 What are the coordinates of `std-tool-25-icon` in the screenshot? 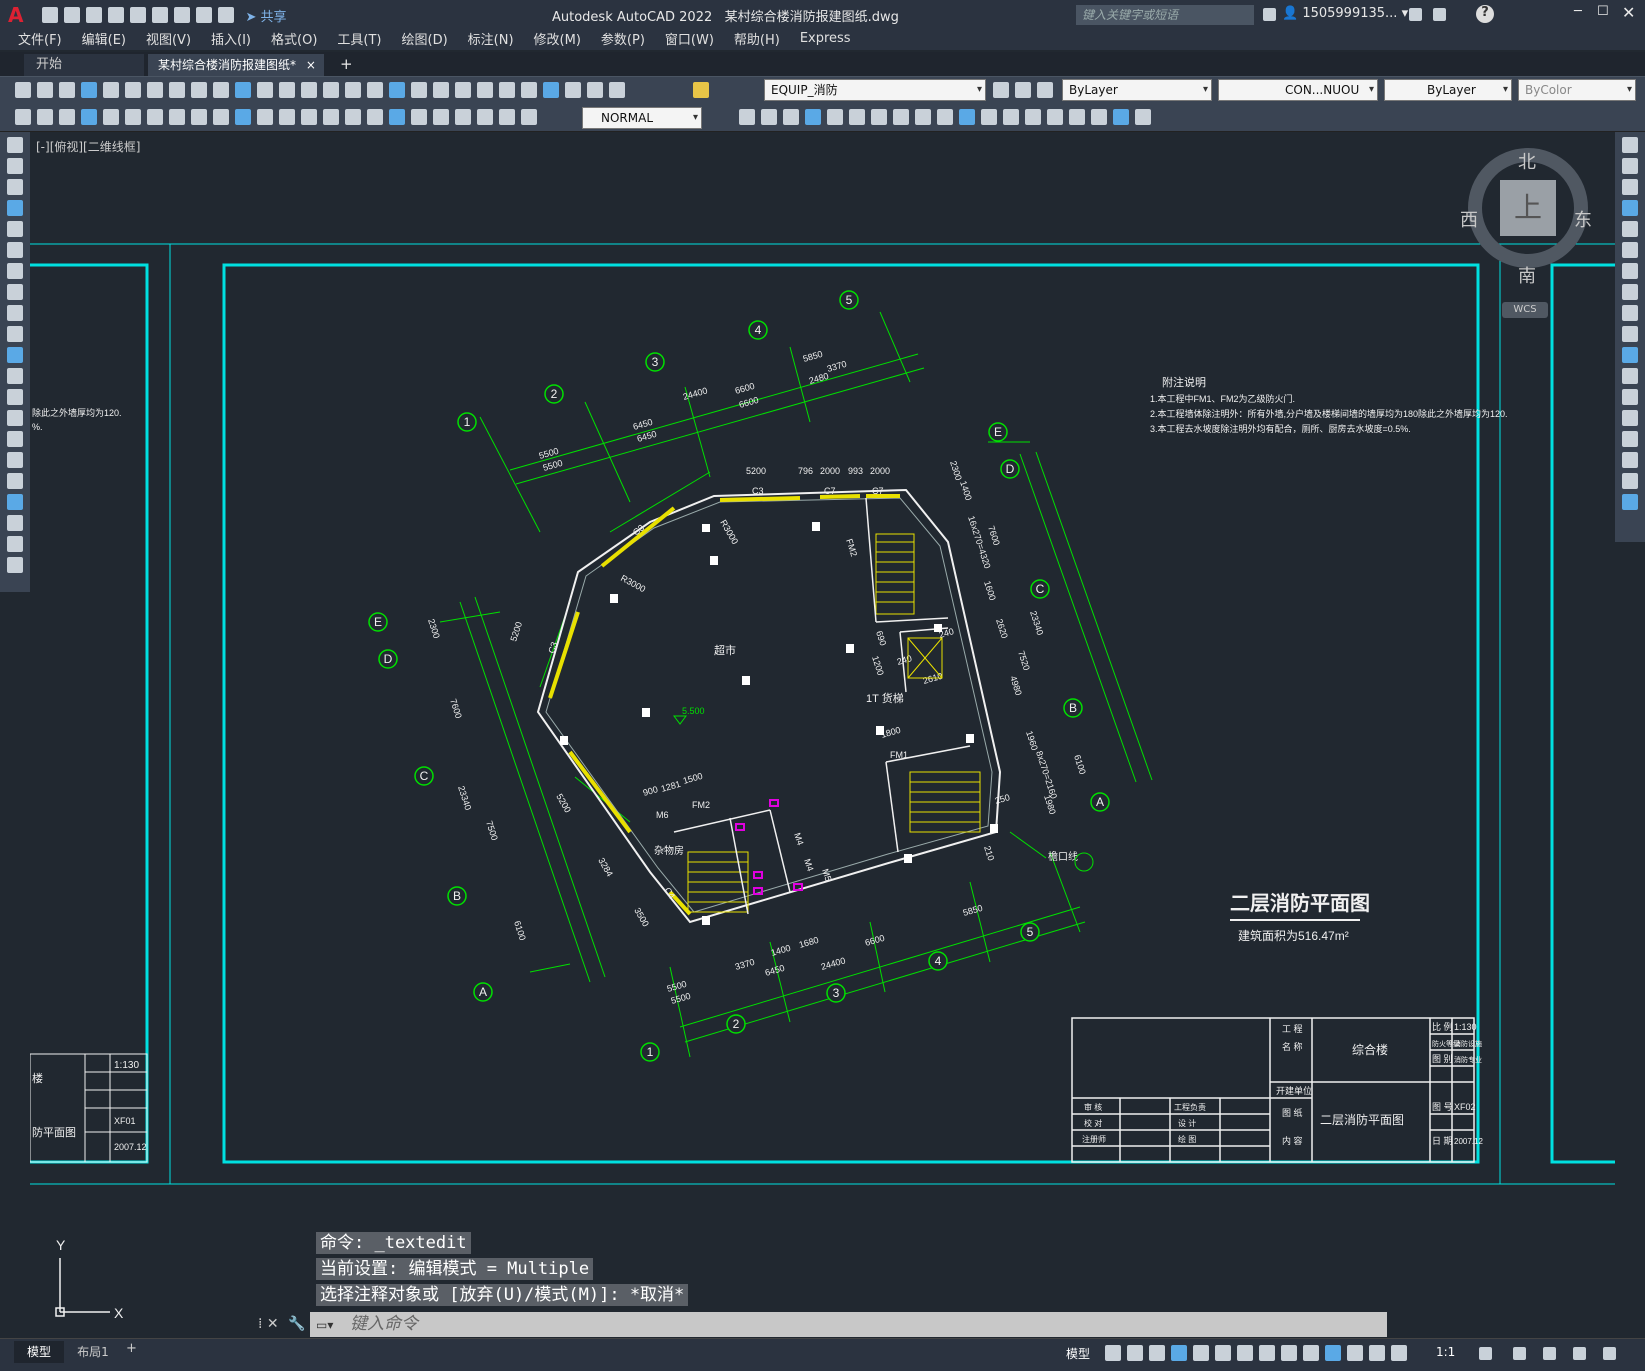 It's located at (573, 90).